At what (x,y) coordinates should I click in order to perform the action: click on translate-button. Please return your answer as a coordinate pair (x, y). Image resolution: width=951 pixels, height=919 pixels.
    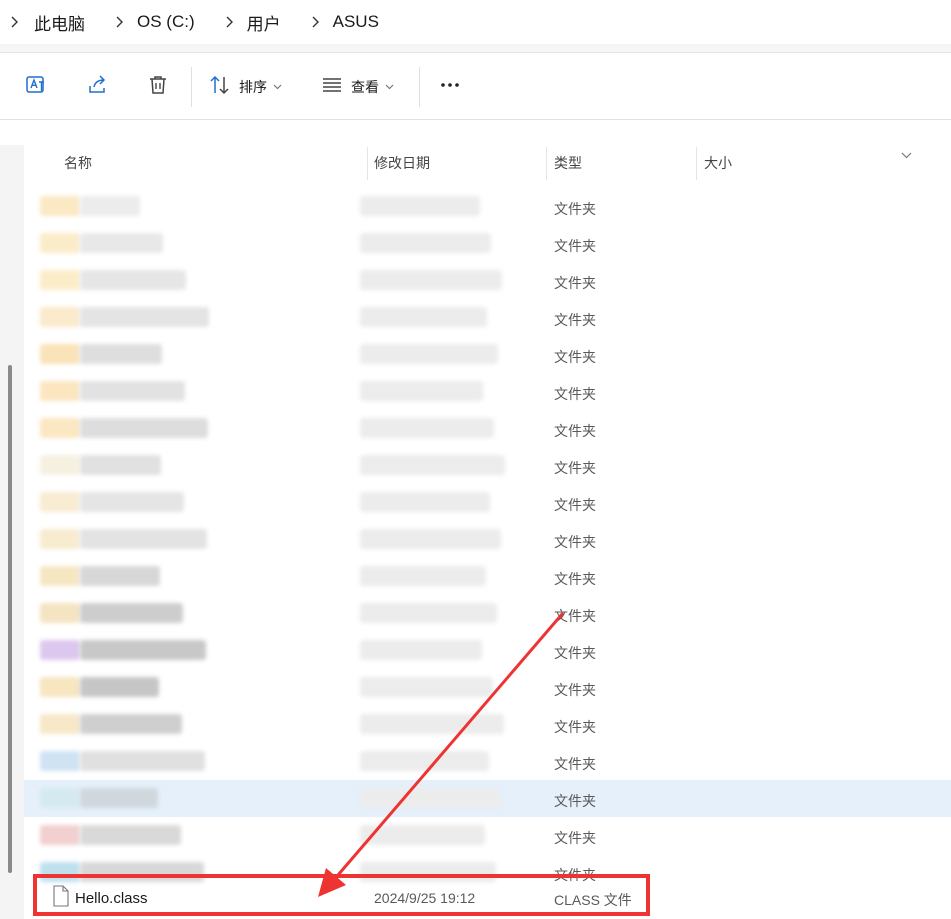
    Looking at the image, I should click on (36, 87).